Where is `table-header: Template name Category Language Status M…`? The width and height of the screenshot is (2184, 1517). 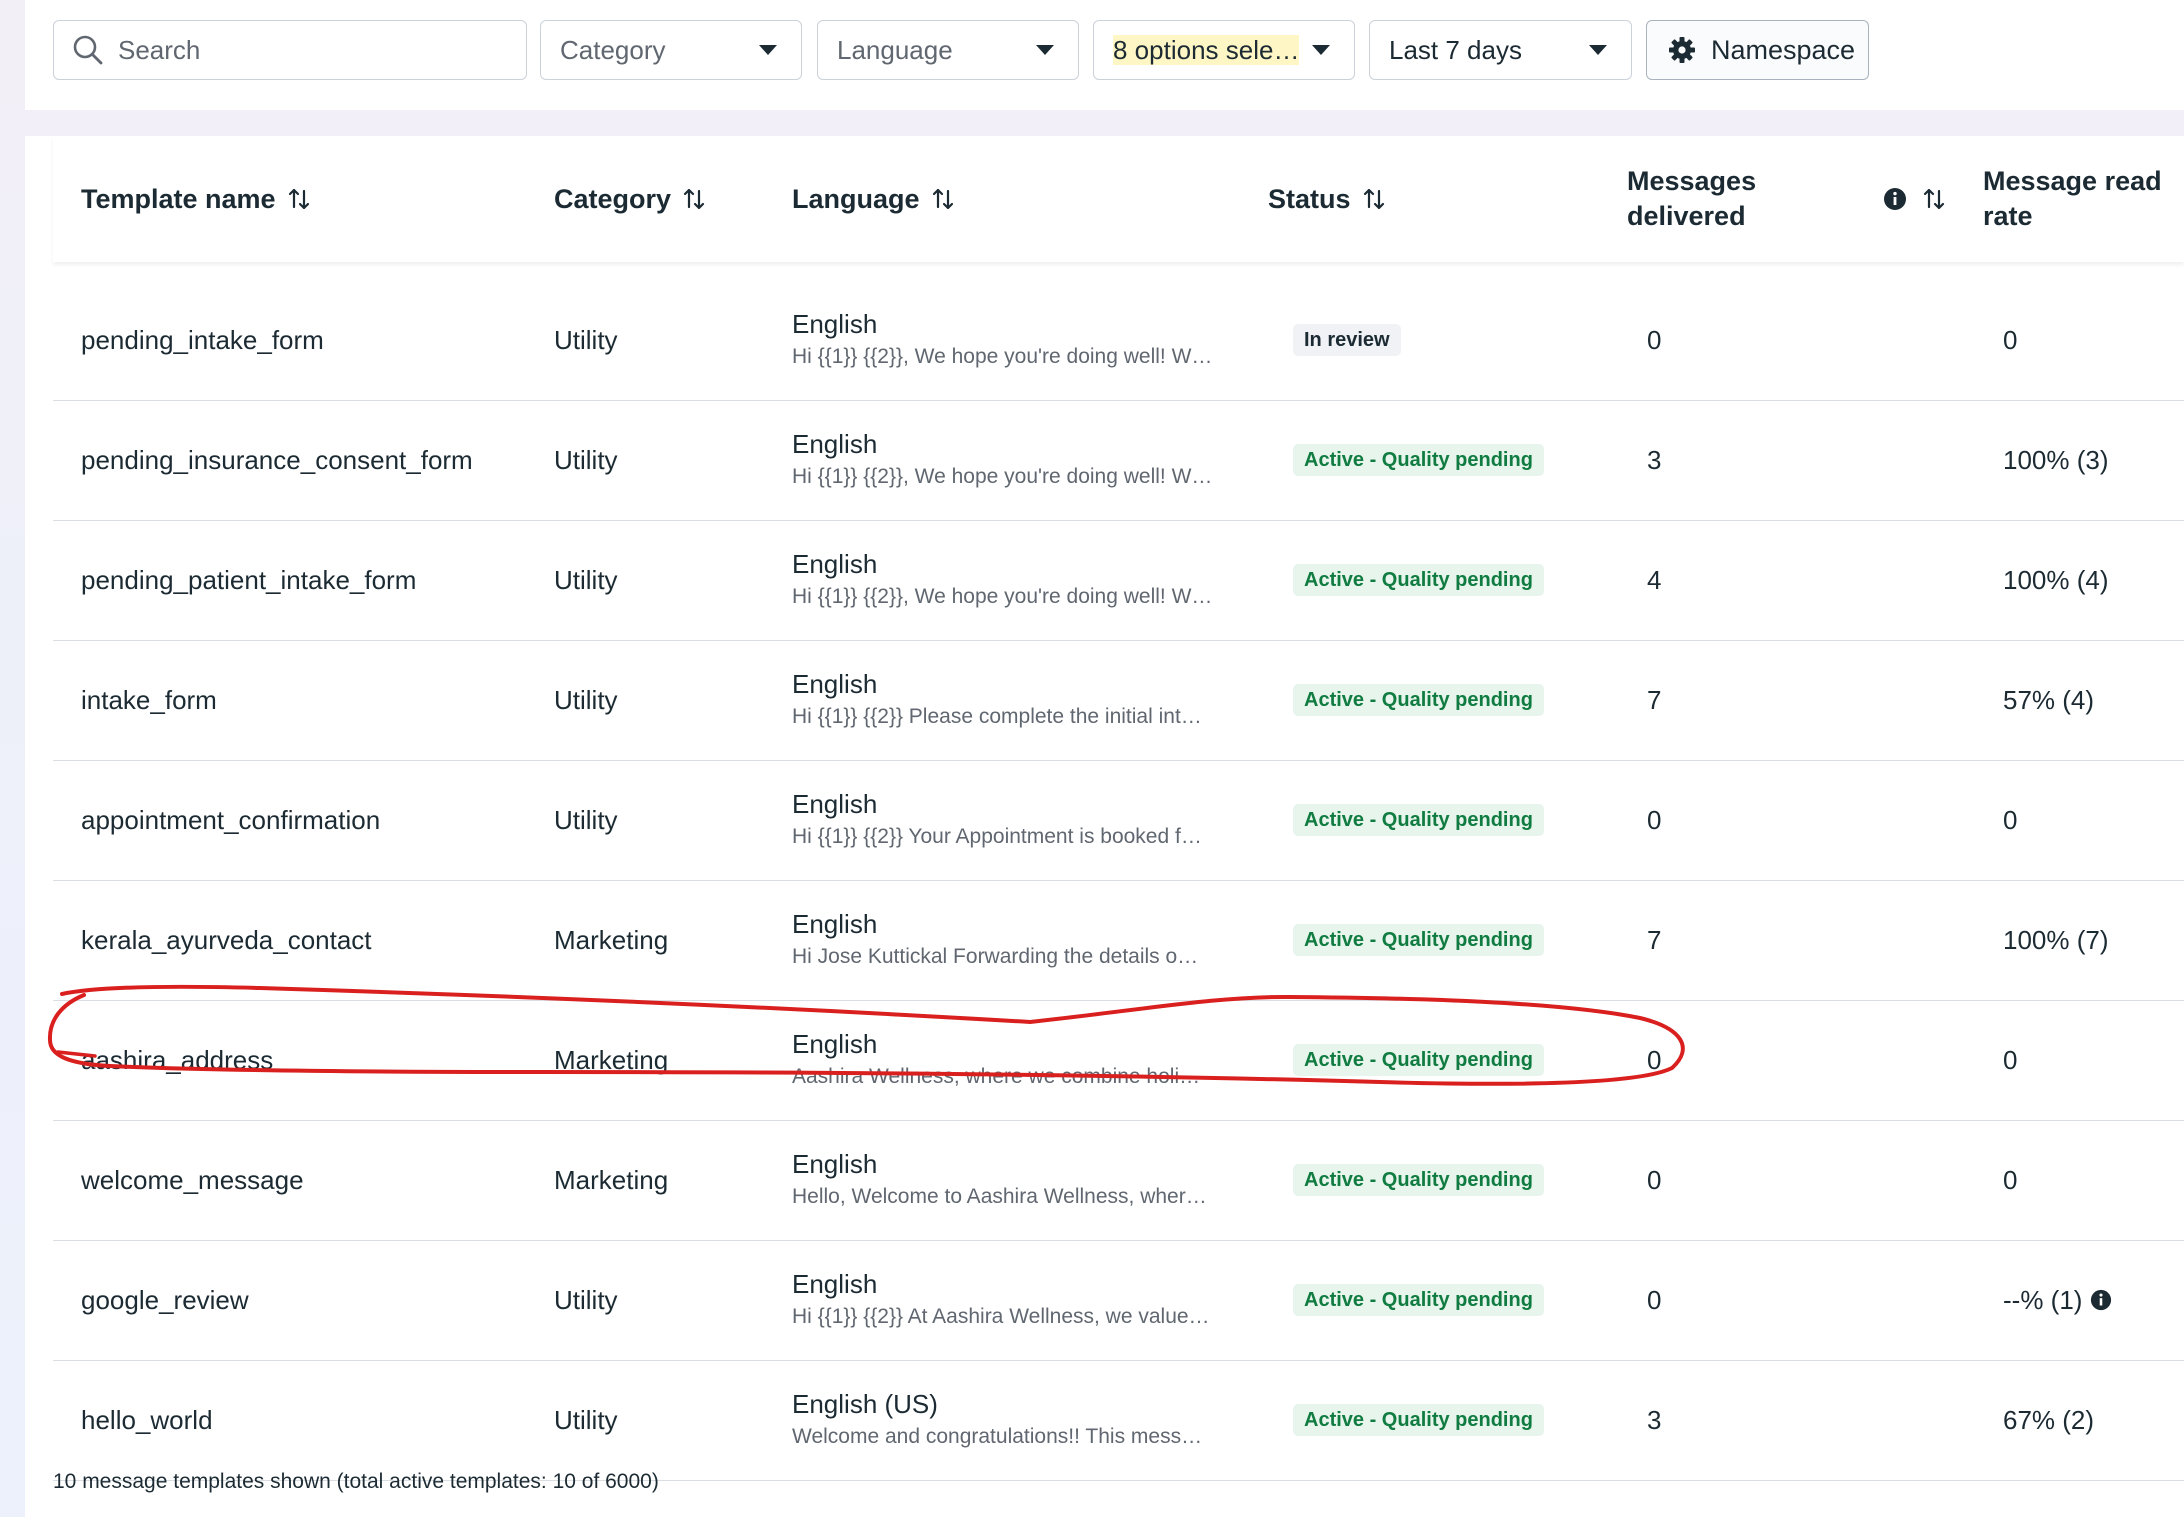
table-header: Template name Category Language Status M… is located at coordinates (1118, 199).